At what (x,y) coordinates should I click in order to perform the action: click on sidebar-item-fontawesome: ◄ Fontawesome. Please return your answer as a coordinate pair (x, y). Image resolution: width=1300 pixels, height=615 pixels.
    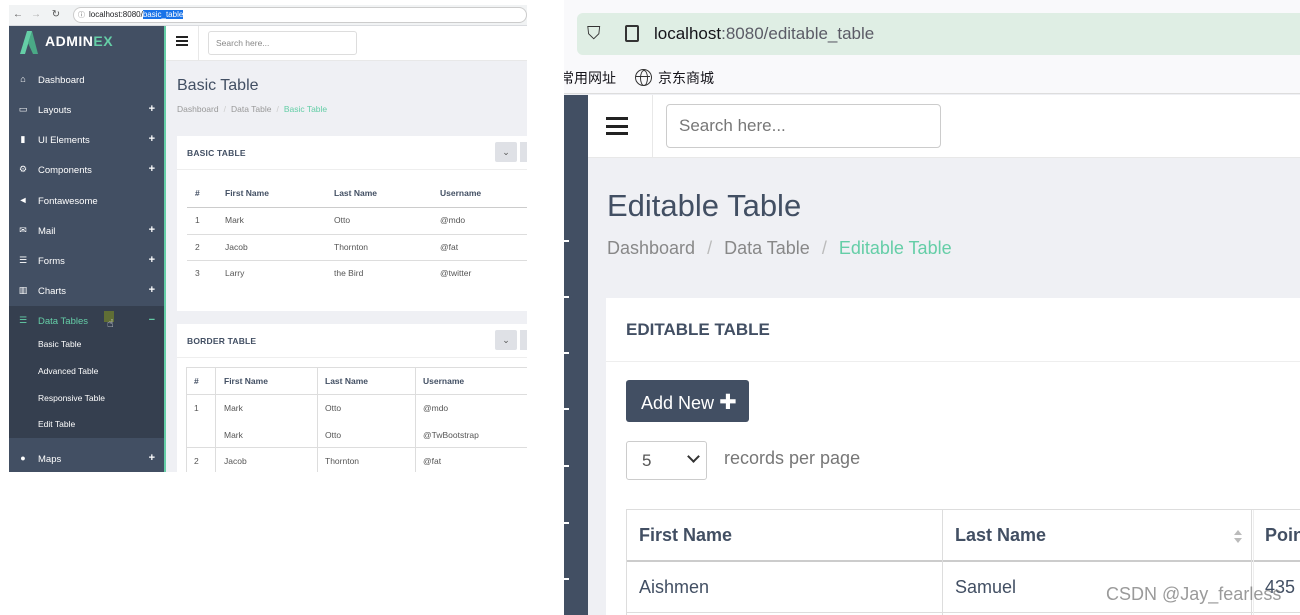
    Looking at the image, I should click on (86, 201).